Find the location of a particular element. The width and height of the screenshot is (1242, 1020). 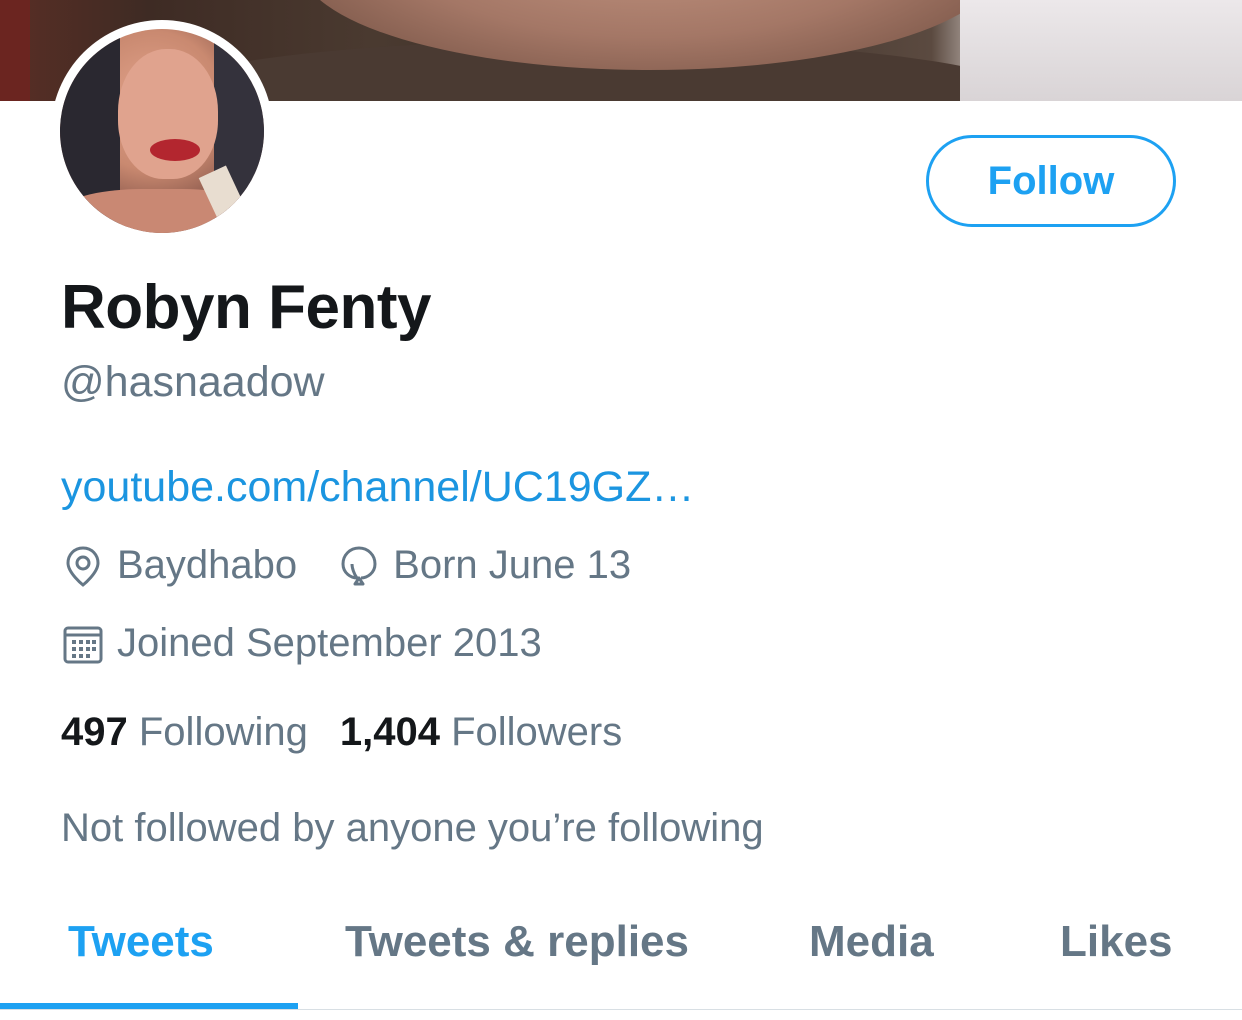

join-date: Joined September 2013 is located at coordinates (301, 643).